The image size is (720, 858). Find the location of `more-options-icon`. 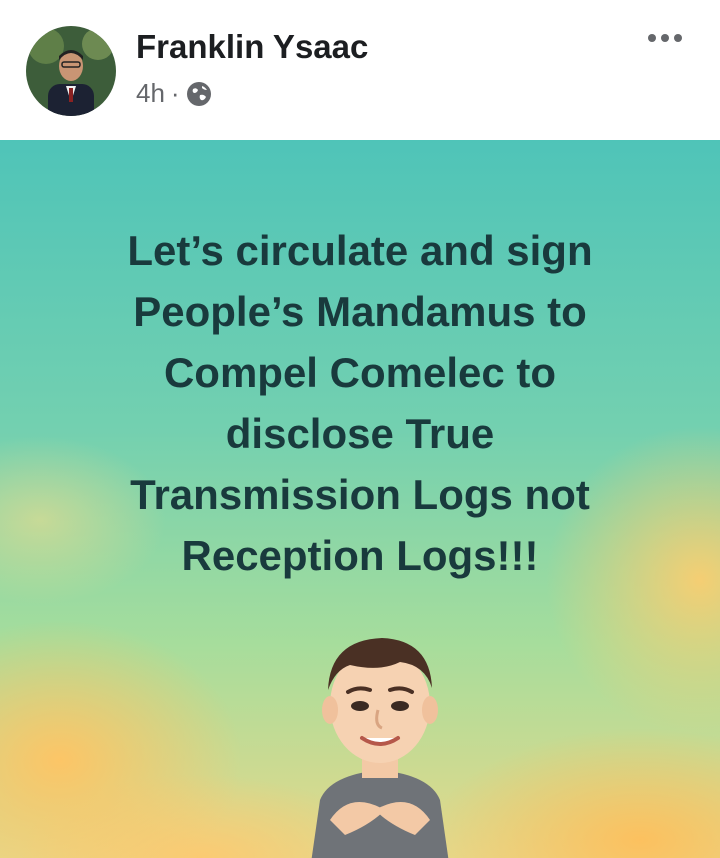

more-options-icon is located at coordinates (665, 38).